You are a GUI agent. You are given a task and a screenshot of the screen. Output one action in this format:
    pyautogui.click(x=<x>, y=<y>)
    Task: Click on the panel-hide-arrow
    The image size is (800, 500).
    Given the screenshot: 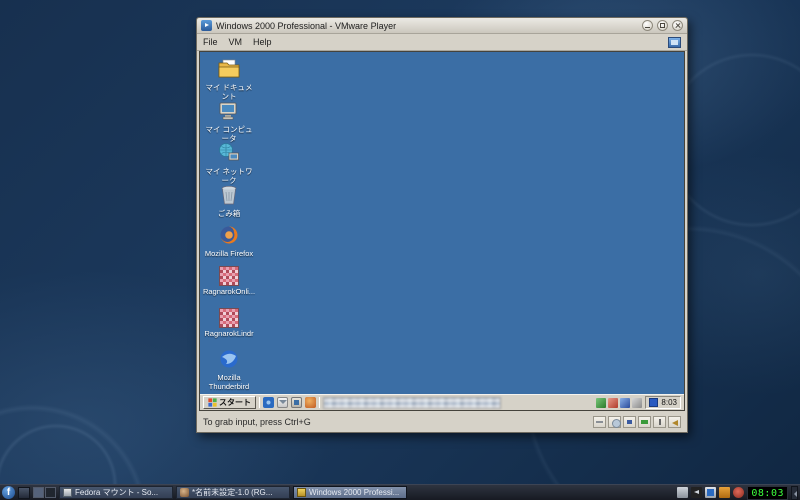 What is the action you would take?
    pyautogui.click(x=794, y=492)
    